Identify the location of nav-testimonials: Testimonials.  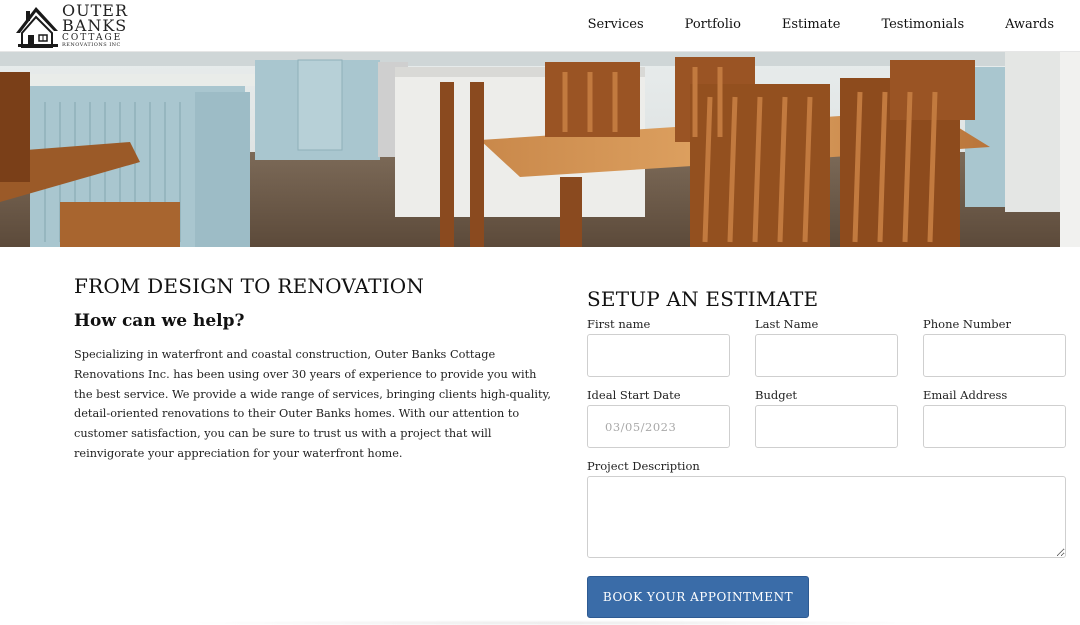
(922, 24).